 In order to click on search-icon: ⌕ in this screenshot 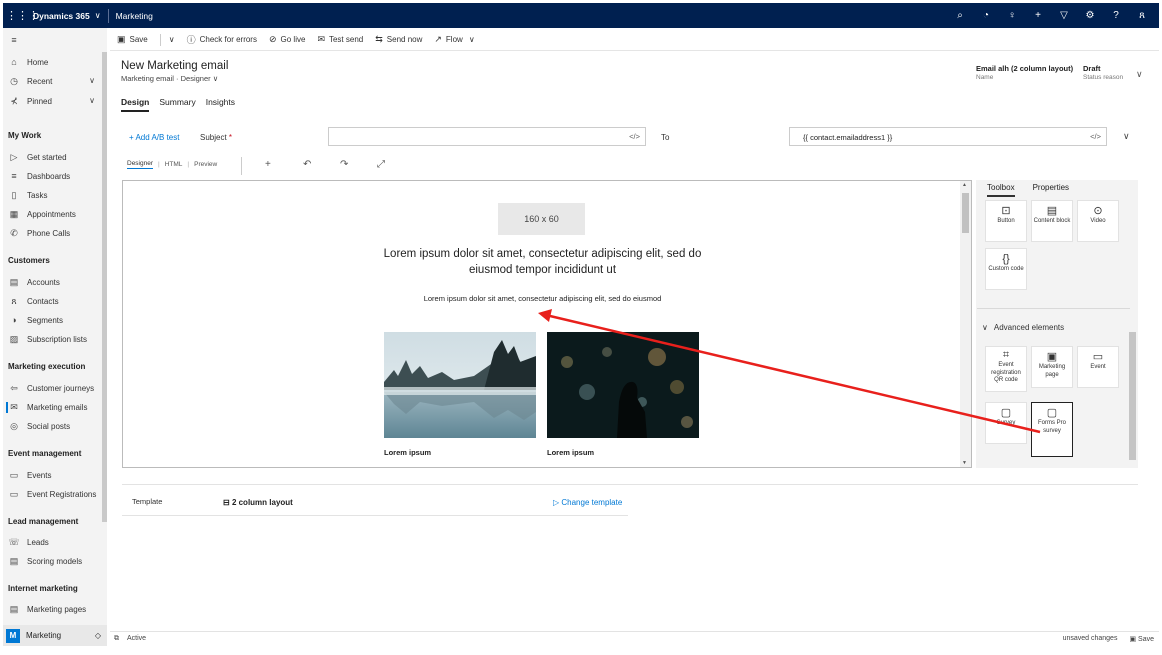, I will do `click(960, 15)`.